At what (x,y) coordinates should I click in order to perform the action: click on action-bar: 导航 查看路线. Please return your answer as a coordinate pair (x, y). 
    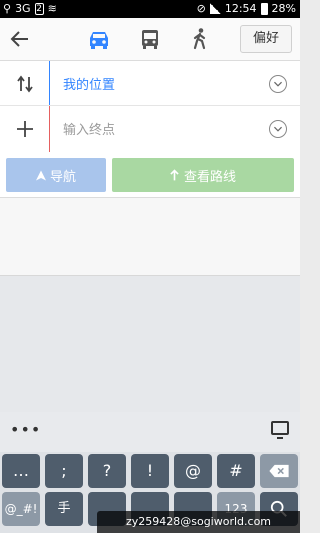
    Looking at the image, I should click on (150, 175).